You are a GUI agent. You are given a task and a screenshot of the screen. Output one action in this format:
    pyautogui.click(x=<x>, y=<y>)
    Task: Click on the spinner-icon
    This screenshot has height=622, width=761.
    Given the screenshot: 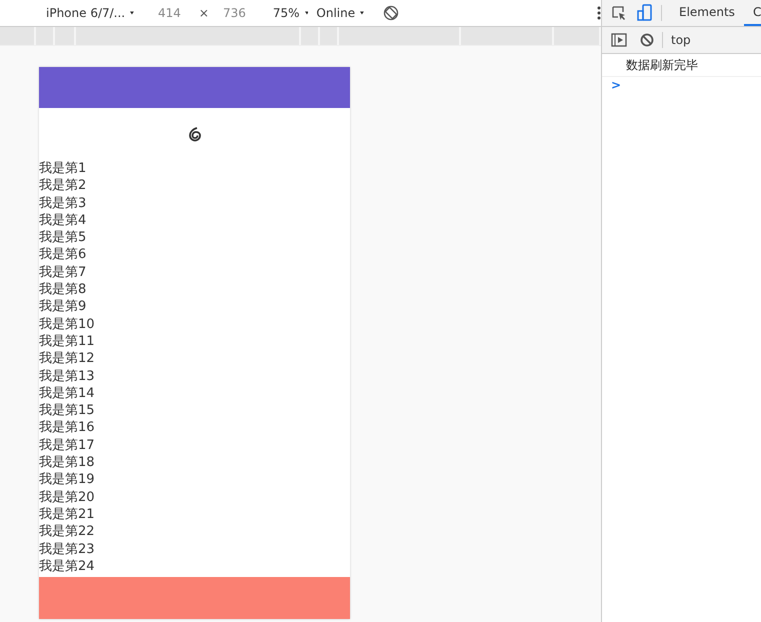 What is the action you would take?
    pyautogui.click(x=194, y=134)
    